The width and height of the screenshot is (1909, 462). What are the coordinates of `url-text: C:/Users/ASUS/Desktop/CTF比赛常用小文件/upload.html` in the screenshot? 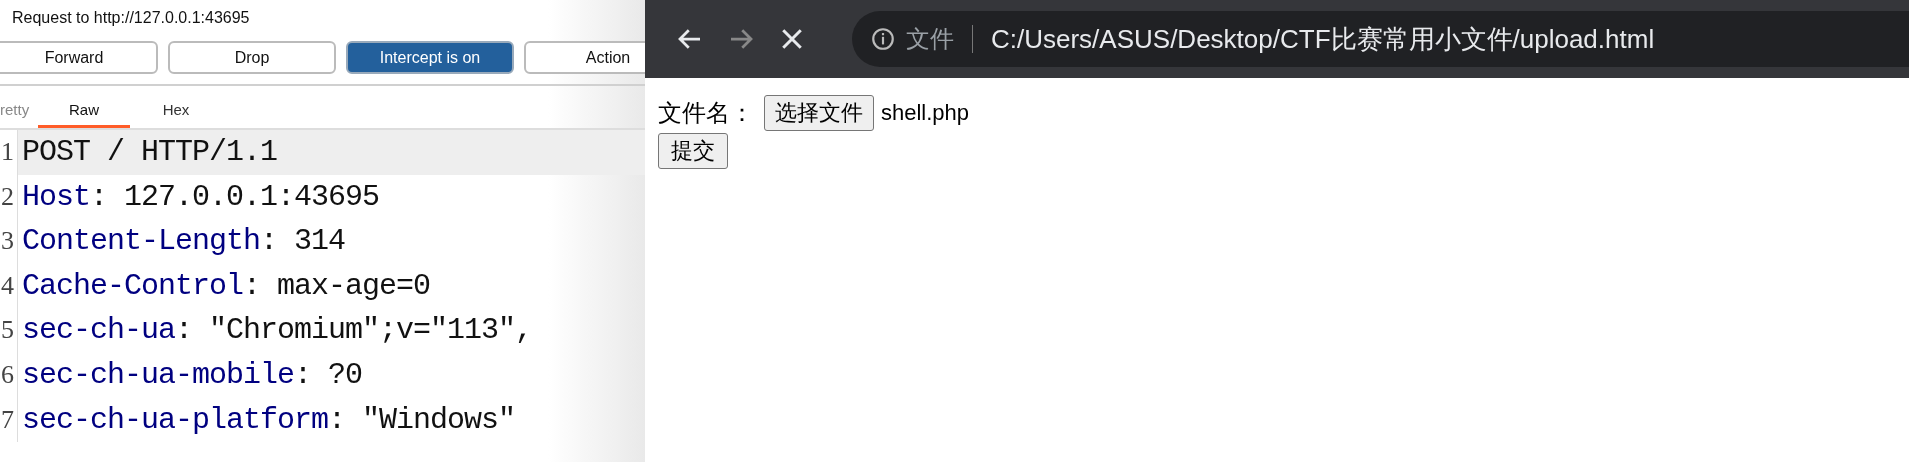 It's located at (1323, 39).